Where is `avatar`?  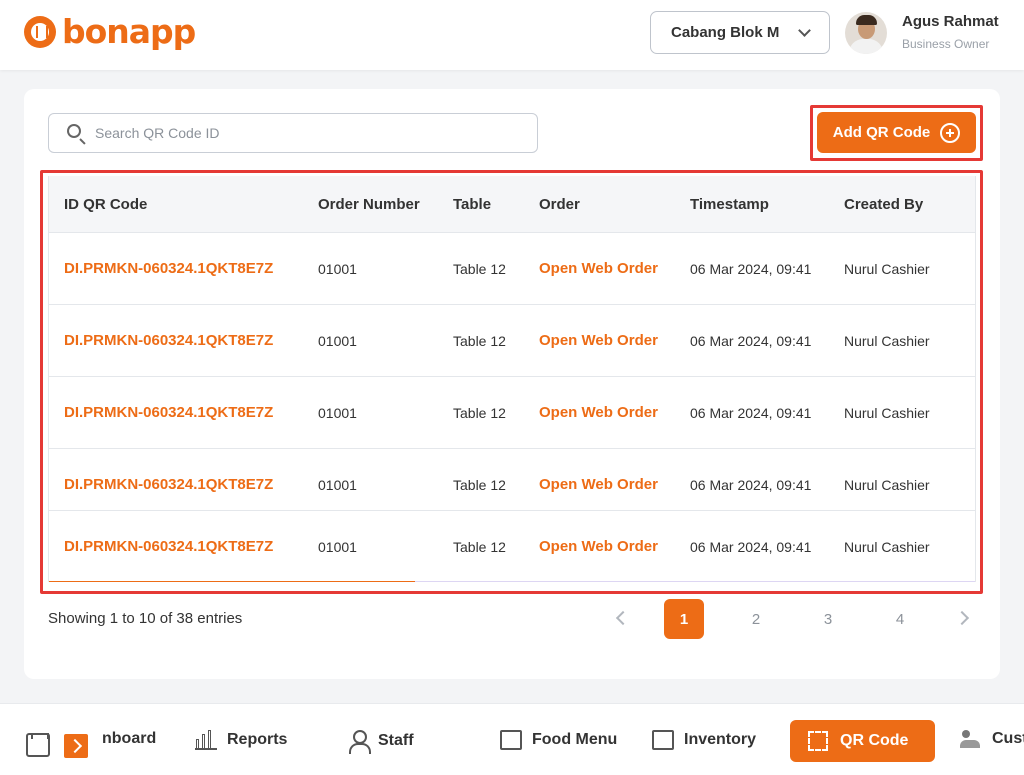 avatar is located at coordinates (866, 33).